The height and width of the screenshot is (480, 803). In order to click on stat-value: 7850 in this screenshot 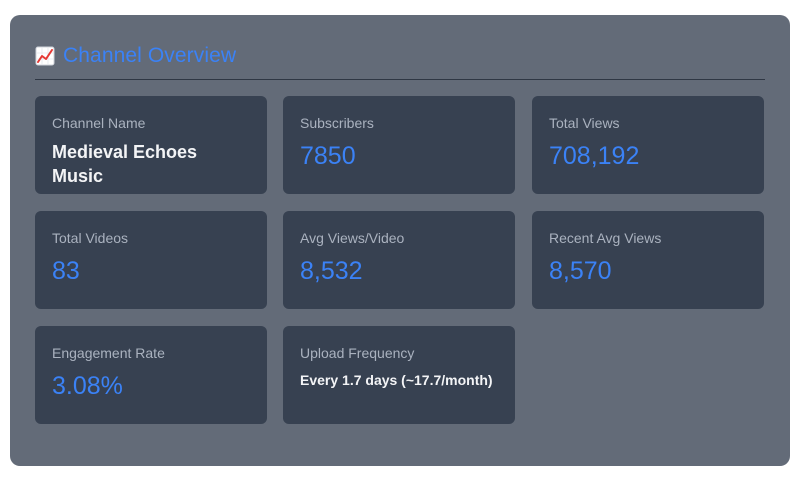, I will do `click(328, 156)`.